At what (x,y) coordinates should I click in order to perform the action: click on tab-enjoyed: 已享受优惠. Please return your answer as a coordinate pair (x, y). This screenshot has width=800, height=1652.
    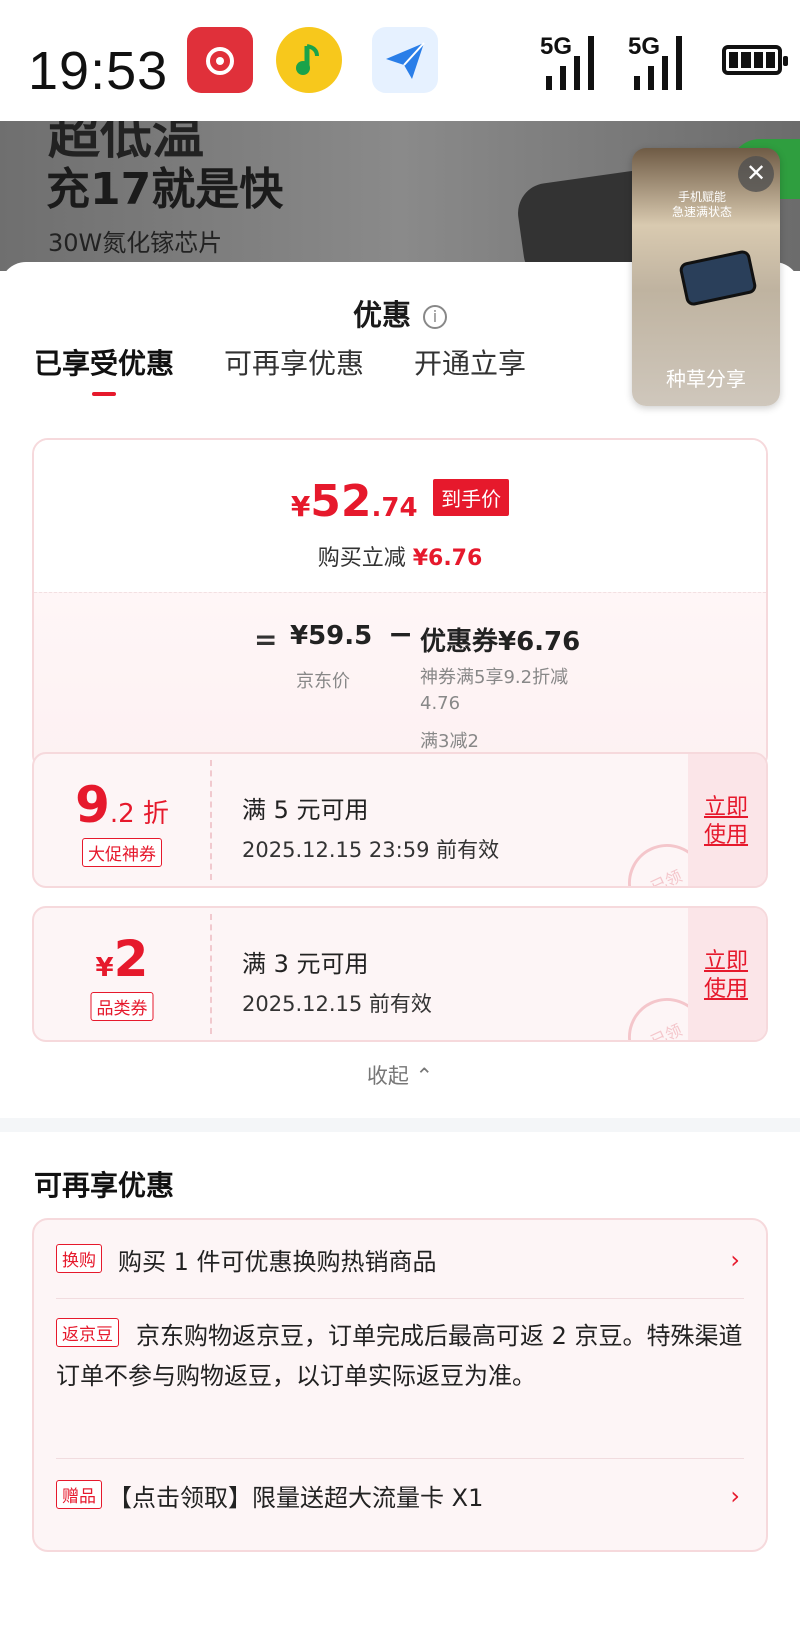
    Looking at the image, I should click on (104, 369).